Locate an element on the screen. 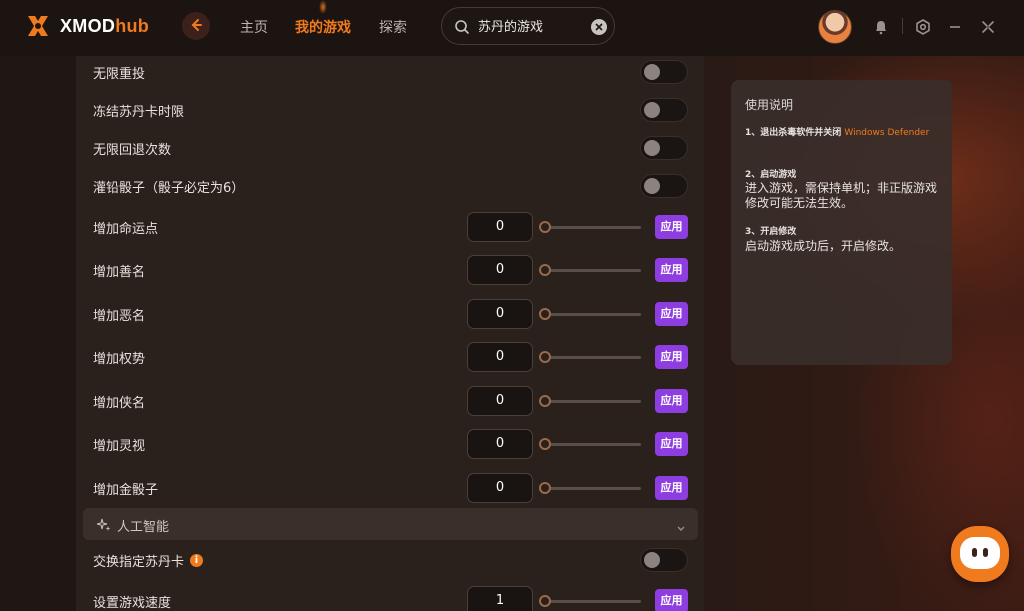  value-input: 1 is located at coordinates (500, 598).